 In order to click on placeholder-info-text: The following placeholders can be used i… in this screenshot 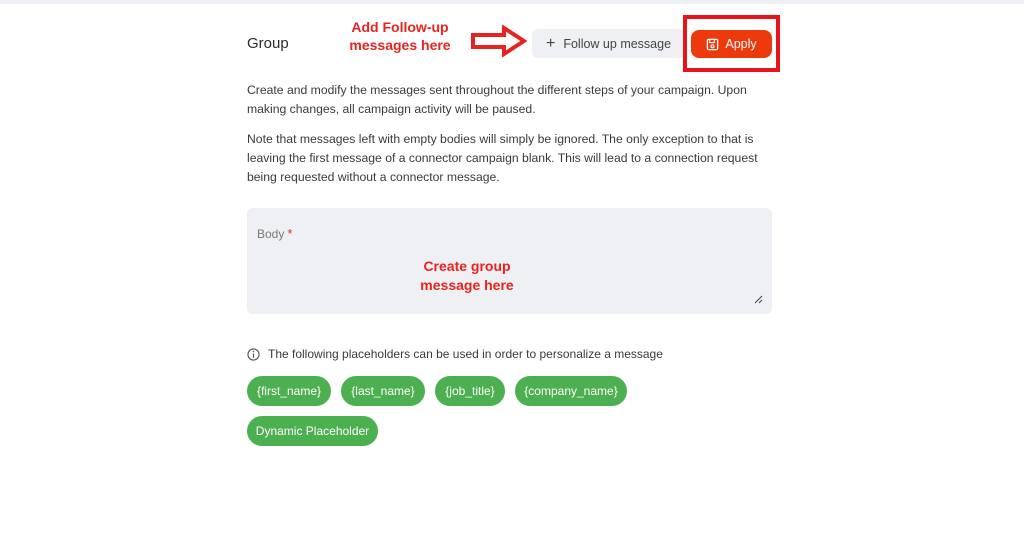, I will do `click(465, 354)`.